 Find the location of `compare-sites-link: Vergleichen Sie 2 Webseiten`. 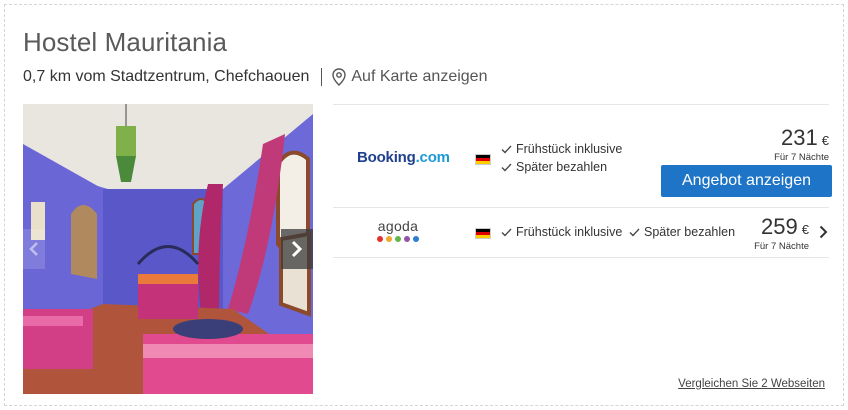

compare-sites-link: Vergleichen Sie 2 Webseiten is located at coordinates (751, 384).